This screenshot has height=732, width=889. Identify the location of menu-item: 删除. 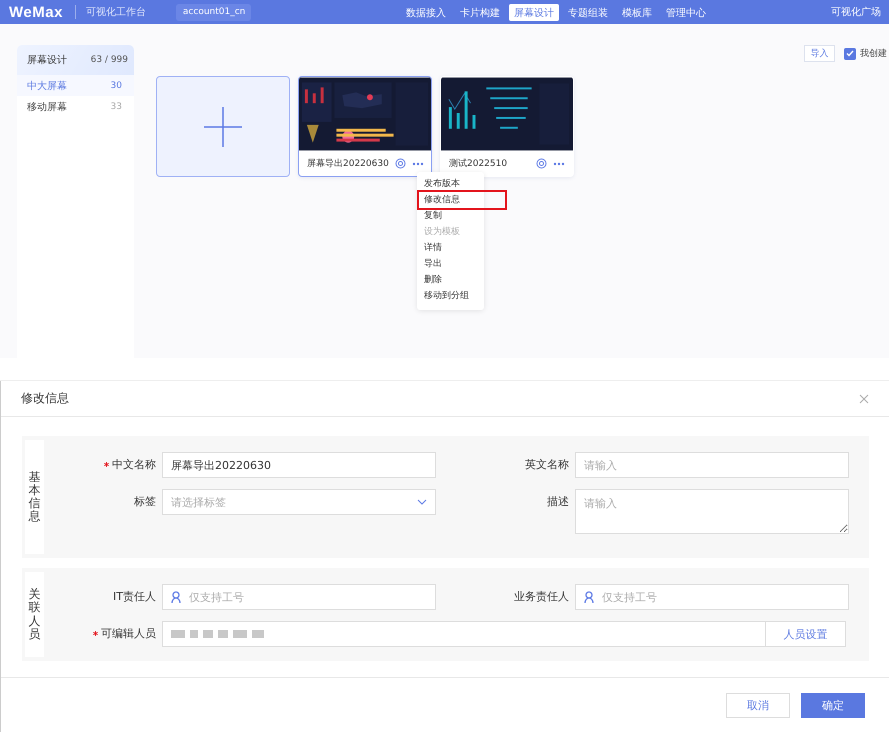
(450, 280).